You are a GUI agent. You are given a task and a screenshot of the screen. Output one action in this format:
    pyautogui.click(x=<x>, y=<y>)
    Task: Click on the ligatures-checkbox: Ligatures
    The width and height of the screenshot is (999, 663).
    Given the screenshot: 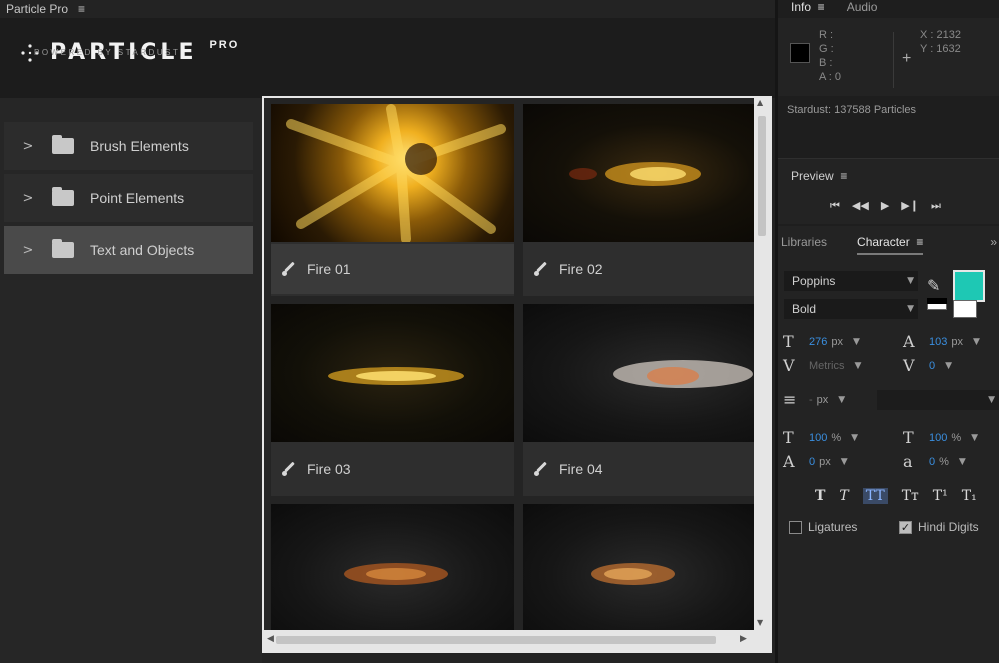 What is the action you would take?
    pyautogui.click(x=823, y=527)
    